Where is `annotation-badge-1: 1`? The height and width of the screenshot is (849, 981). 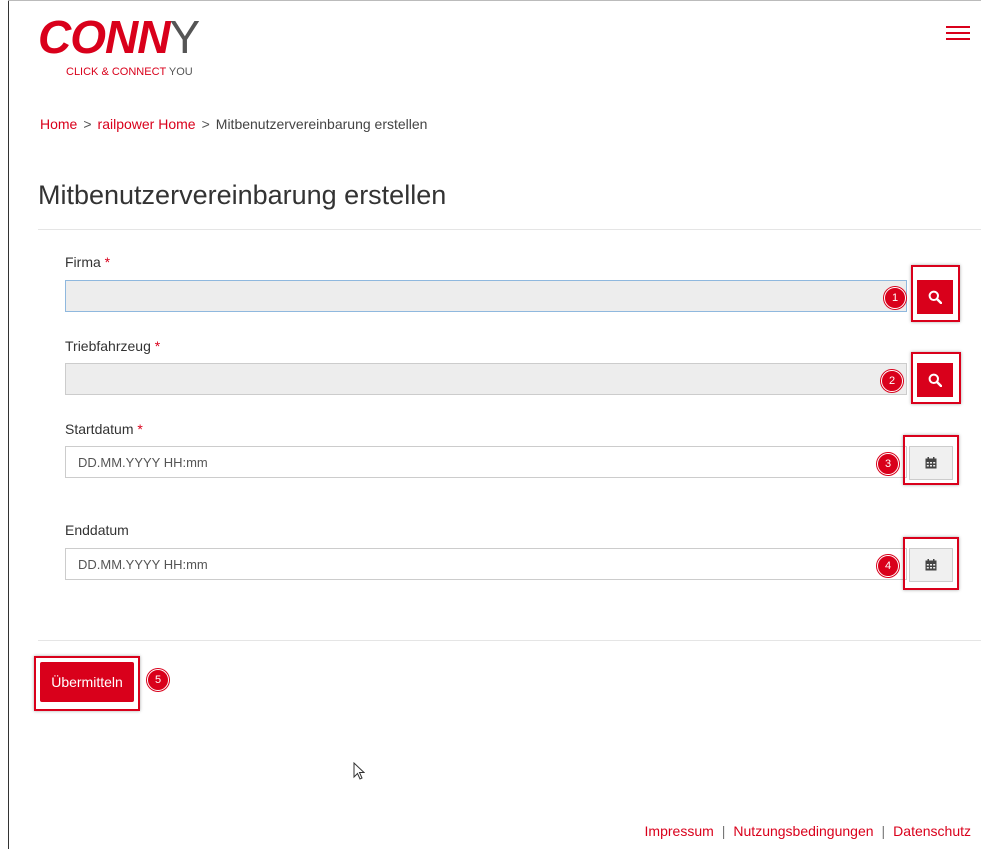
annotation-badge-1: 1 is located at coordinates (895, 298).